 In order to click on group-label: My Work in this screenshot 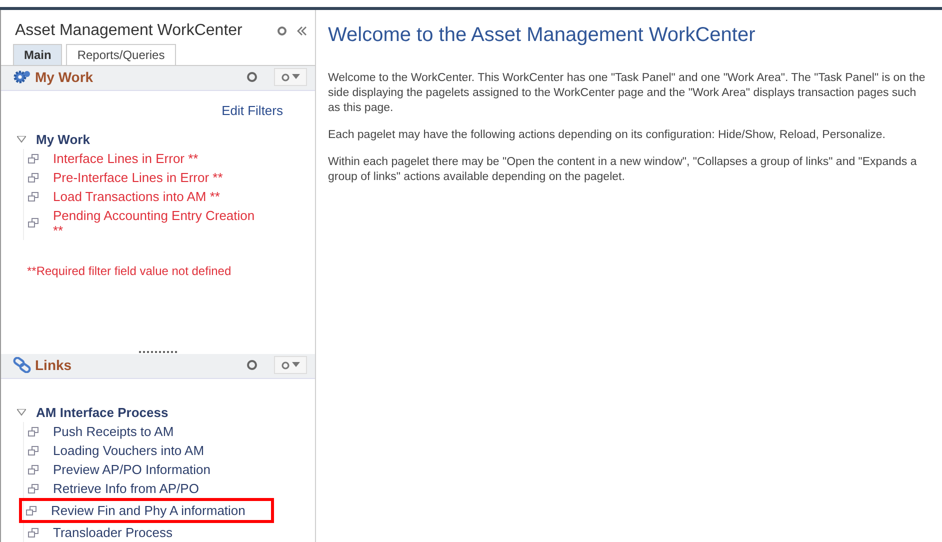, I will do `click(63, 139)`.